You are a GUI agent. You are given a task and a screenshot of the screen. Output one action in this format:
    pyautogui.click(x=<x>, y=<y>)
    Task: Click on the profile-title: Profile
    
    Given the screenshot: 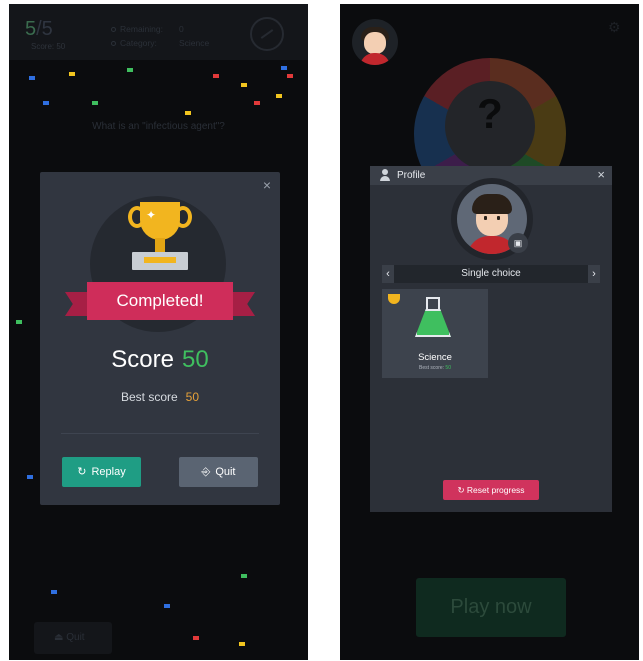 What is the action you would take?
    pyautogui.click(x=411, y=175)
    